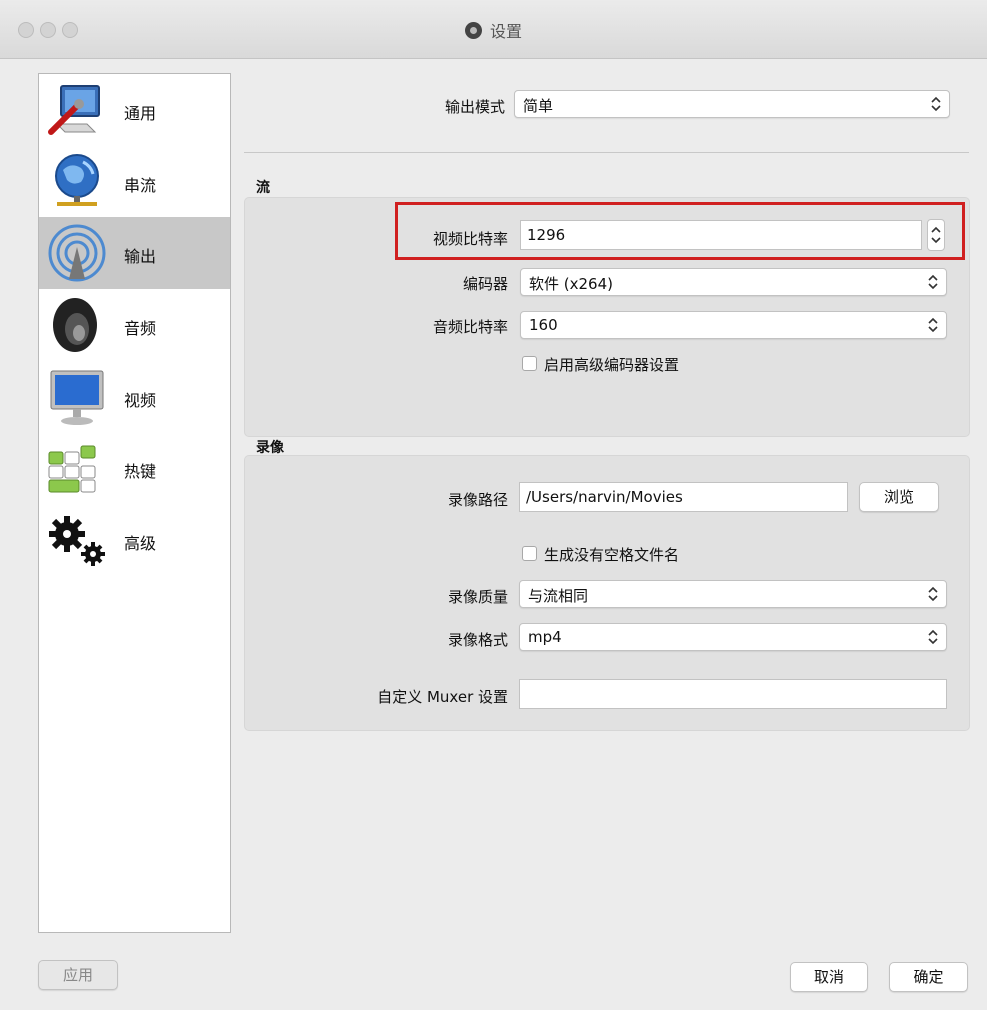 The image size is (987, 1010). What do you see at coordinates (538, 106) in the screenshot?
I see `output-mode-value: 简单` at bounding box center [538, 106].